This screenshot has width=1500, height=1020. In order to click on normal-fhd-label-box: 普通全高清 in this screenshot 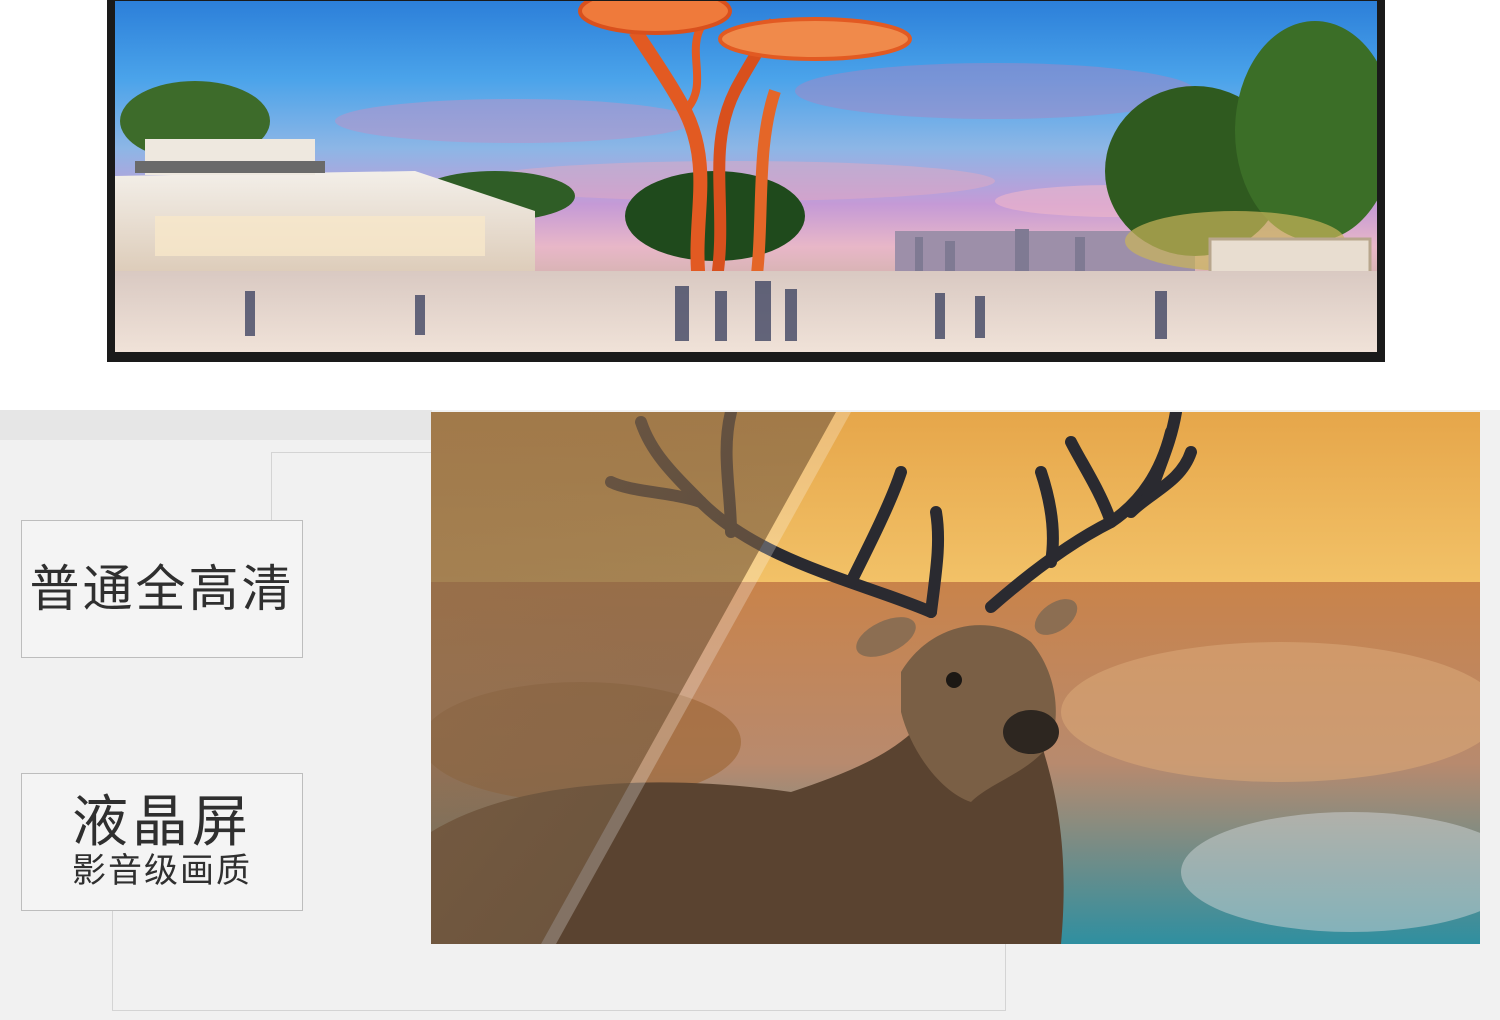, I will do `click(162, 589)`.